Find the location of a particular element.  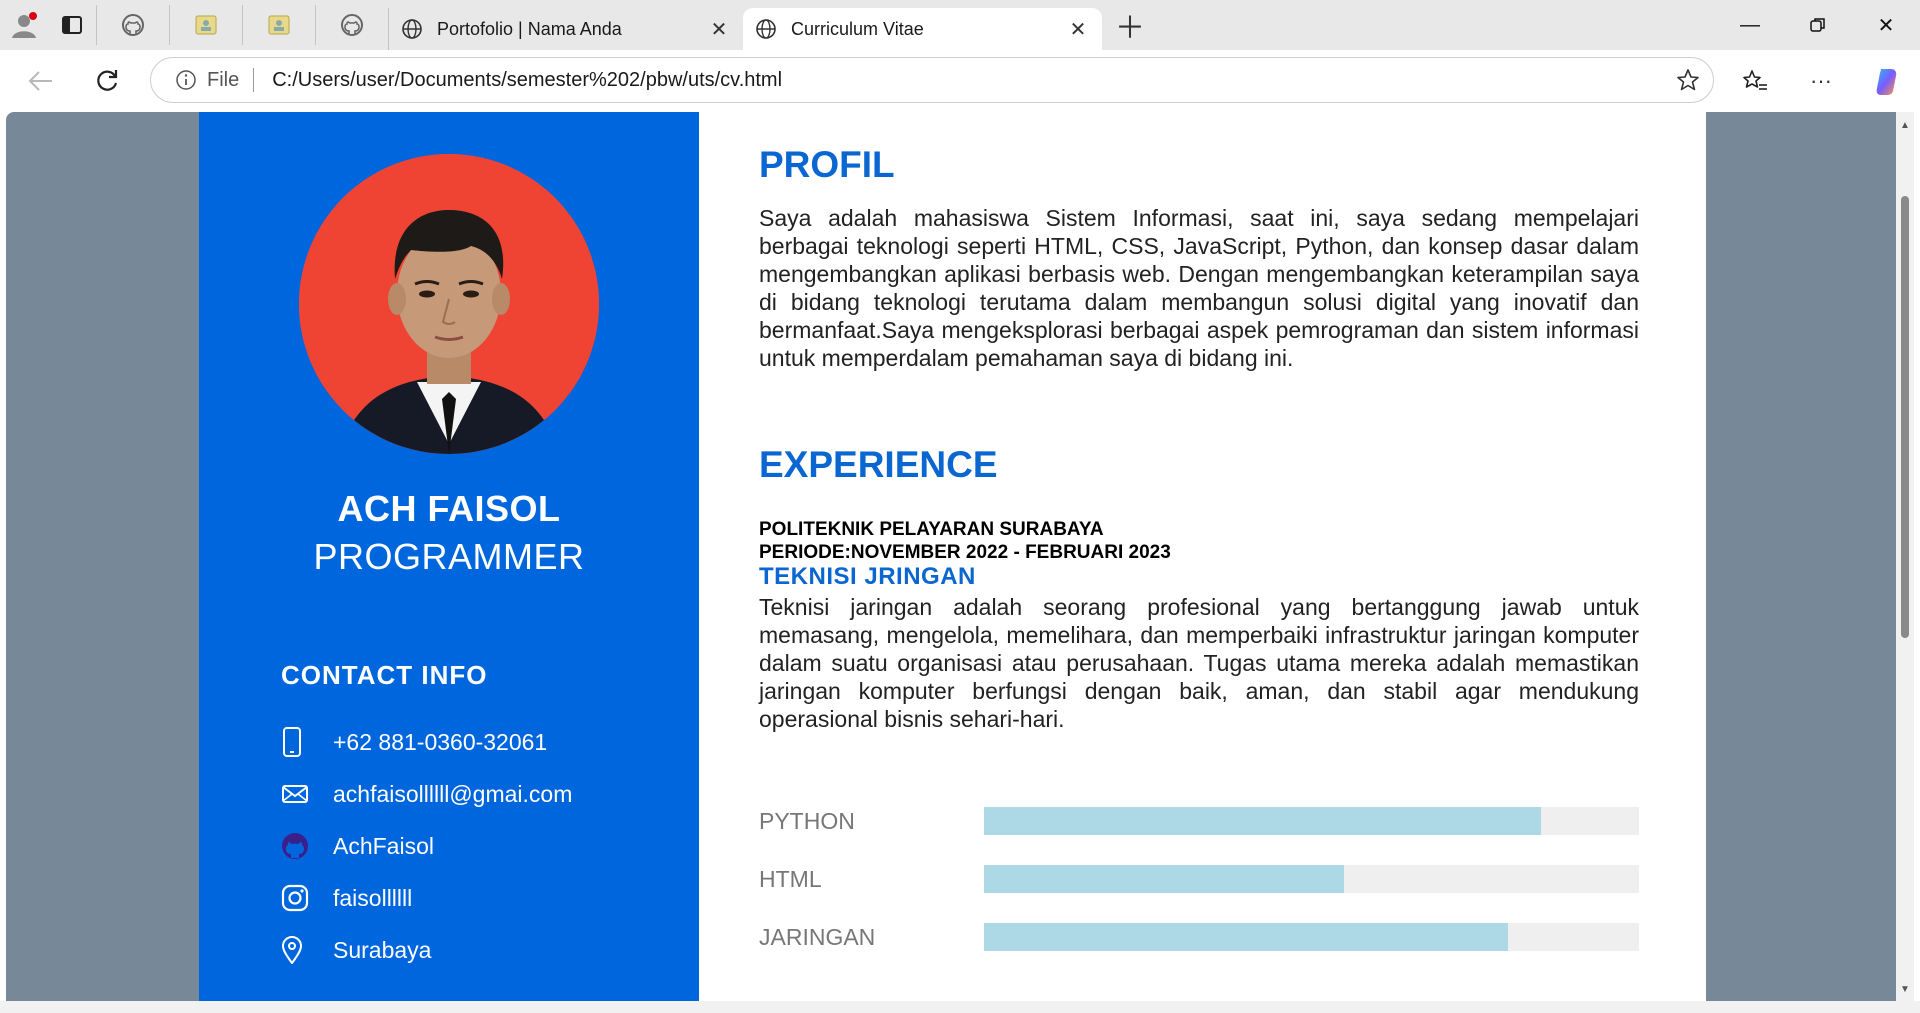

reload-button is located at coordinates (107, 81).